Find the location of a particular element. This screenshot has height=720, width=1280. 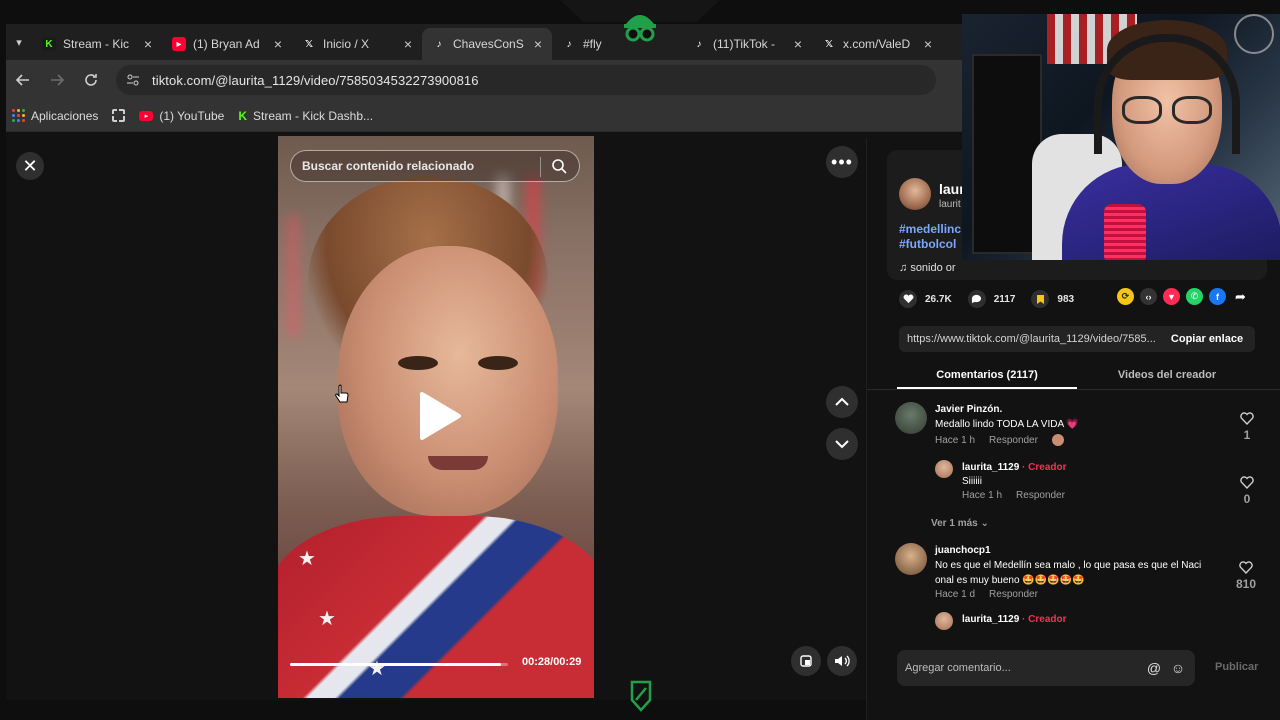

bookmark-grid is located at coordinates (119, 115).